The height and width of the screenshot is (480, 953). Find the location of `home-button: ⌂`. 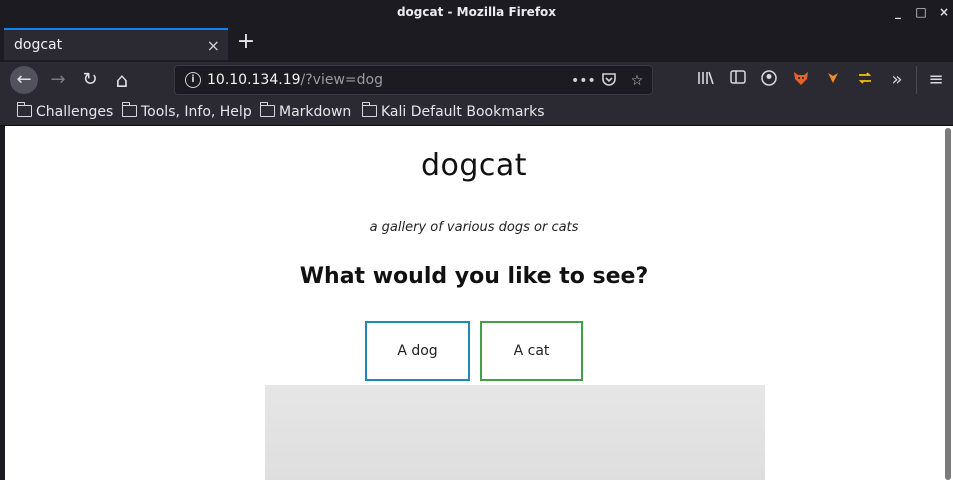

home-button: ⌂ is located at coordinates (122, 80).